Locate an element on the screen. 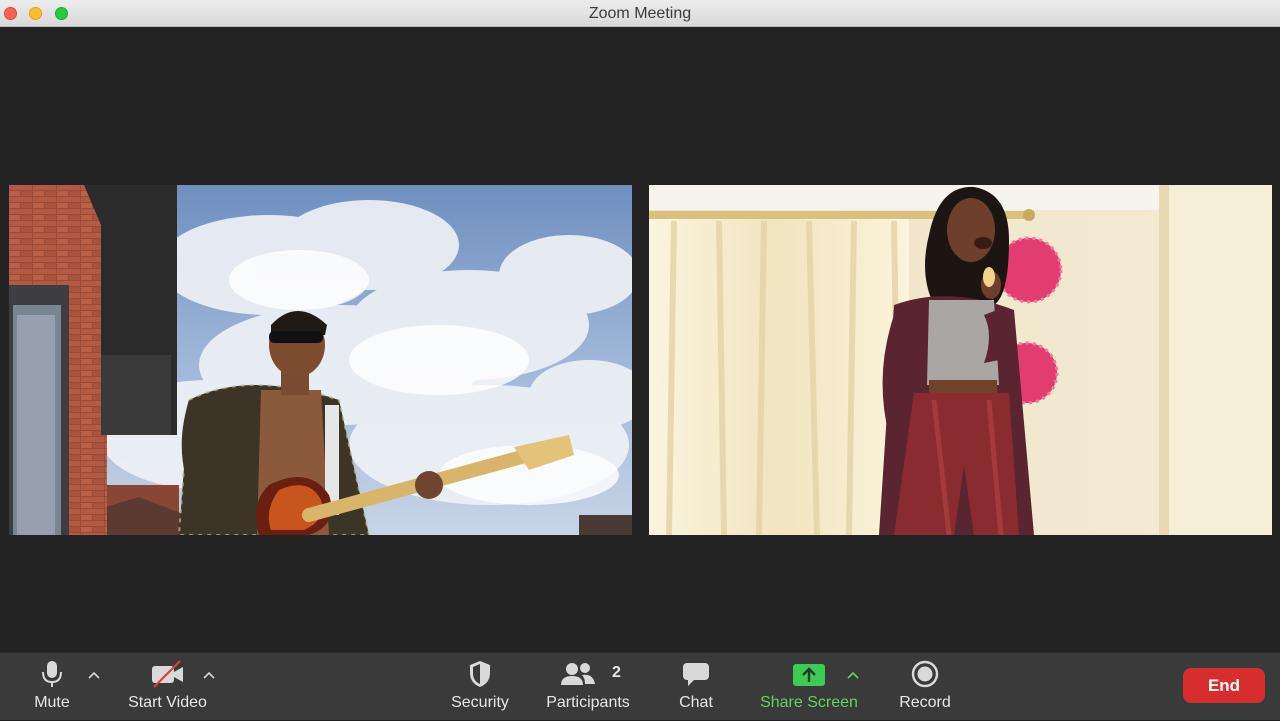 This screenshot has width=1280, height=721. security-label: Security is located at coordinates (480, 702).